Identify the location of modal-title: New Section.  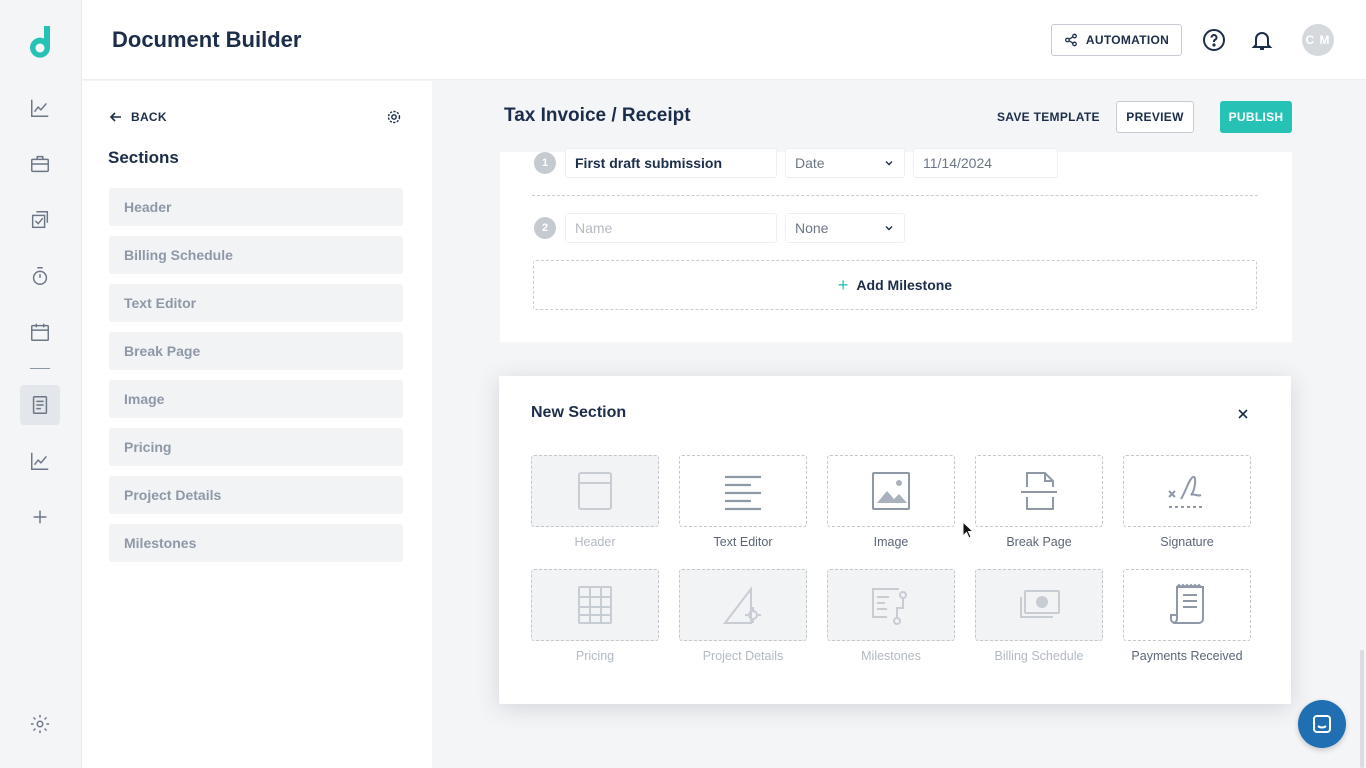
(579, 412).